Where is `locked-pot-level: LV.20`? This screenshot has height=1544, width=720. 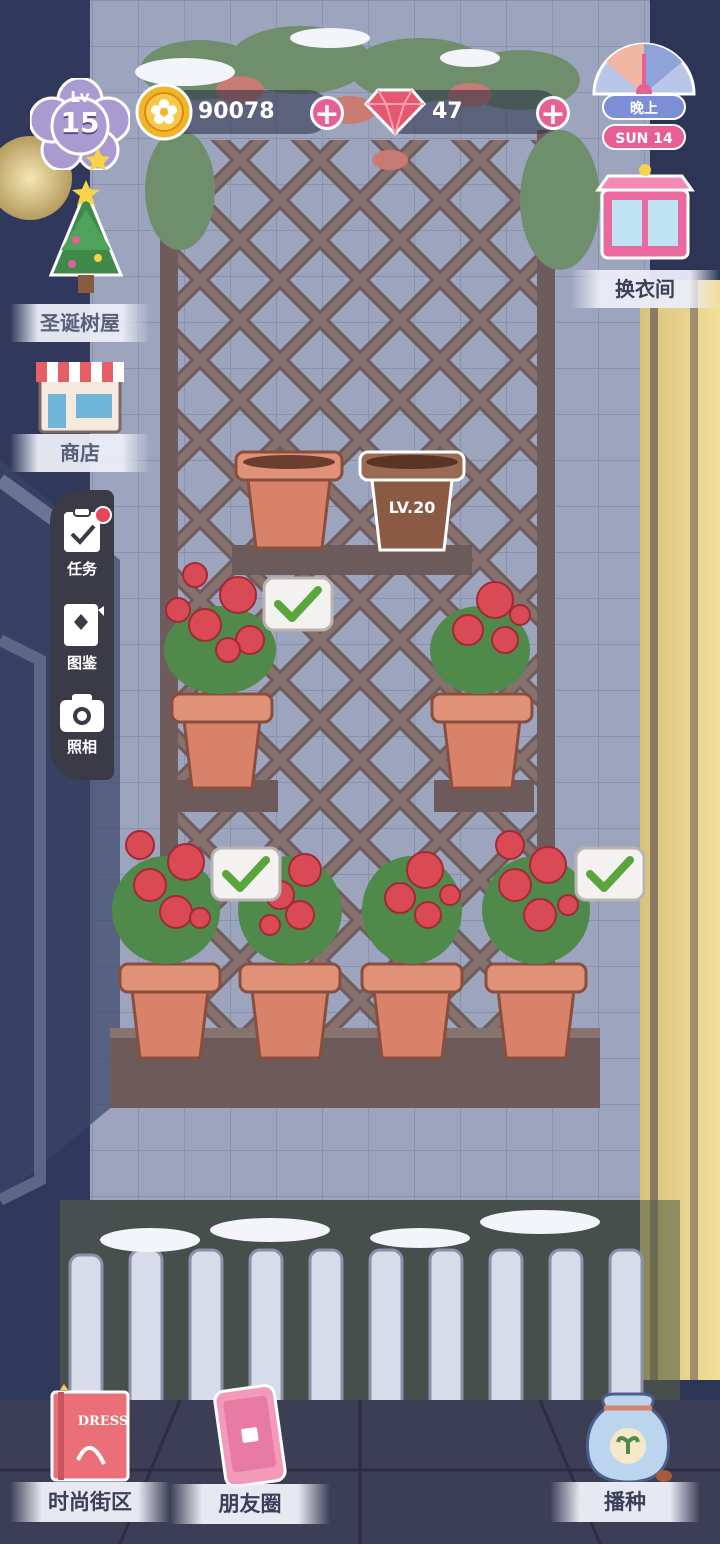
locked-pot-level: LV.20 is located at coordinates (412, 507).